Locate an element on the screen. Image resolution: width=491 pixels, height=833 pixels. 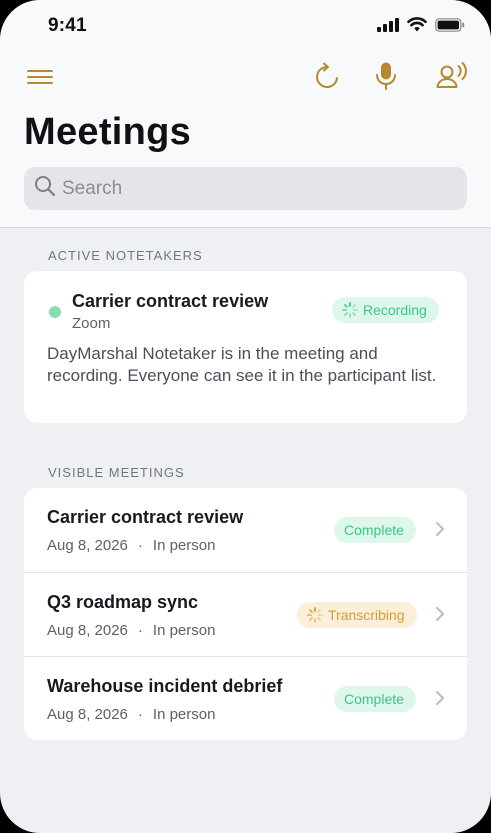
active-notetakers-label: ACTIVE NOTETAKERS is located at coordinates (125, 255).